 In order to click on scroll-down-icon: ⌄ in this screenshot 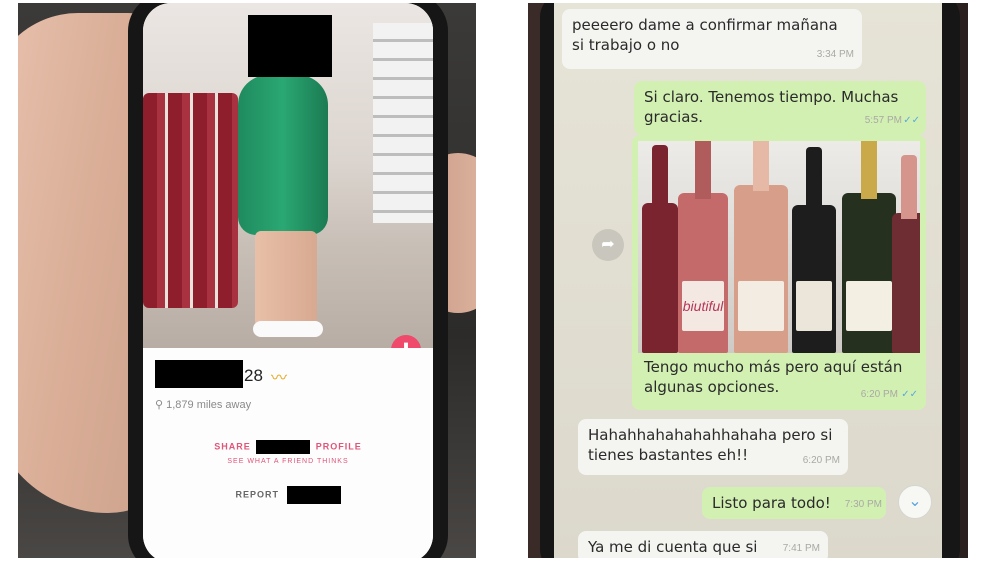, I will do `click(915, 502)`.